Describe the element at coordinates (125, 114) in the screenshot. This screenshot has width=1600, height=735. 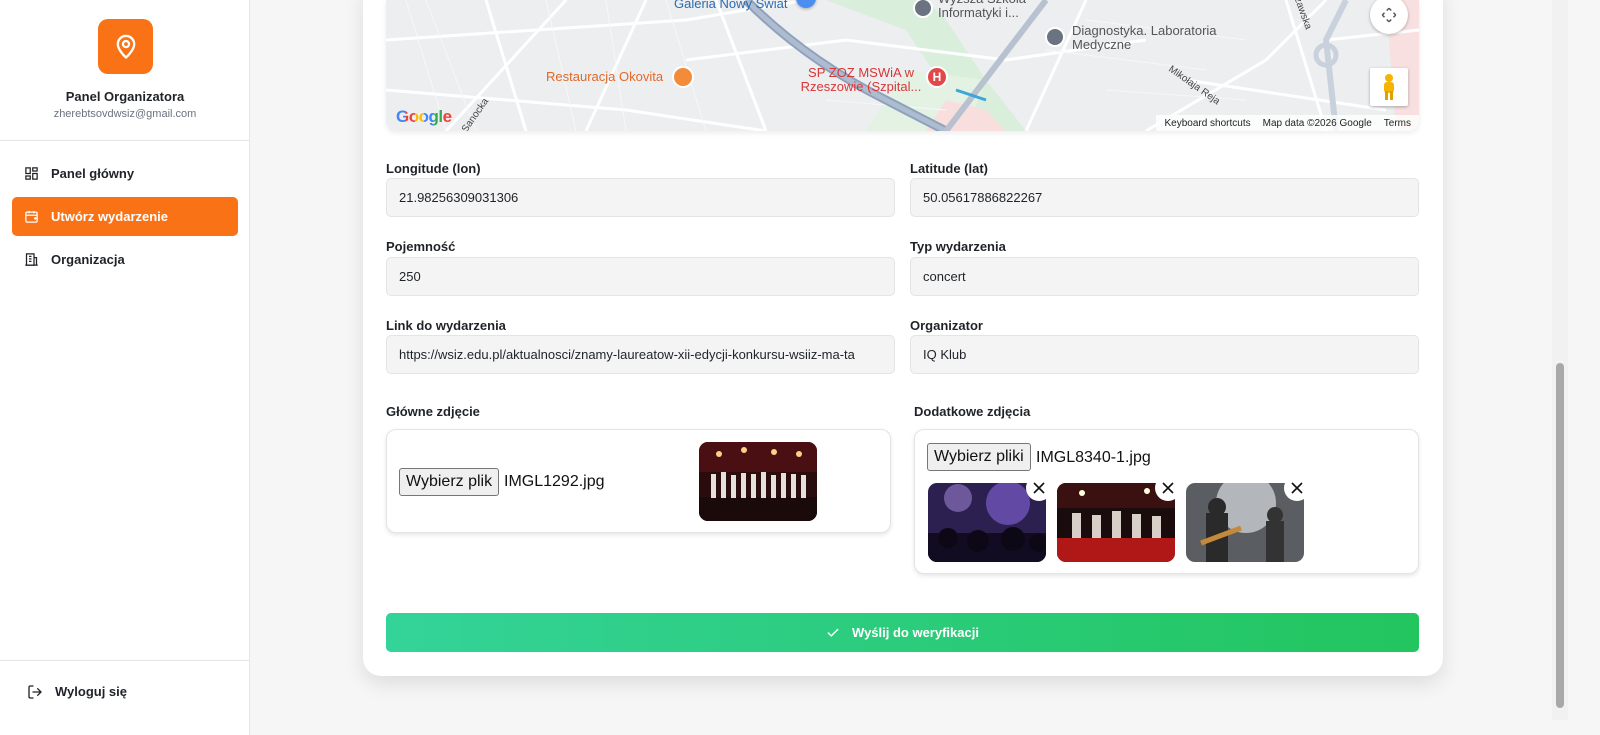
I see `user-email: zherebtsovdwsiz@gmail.com` at that location.